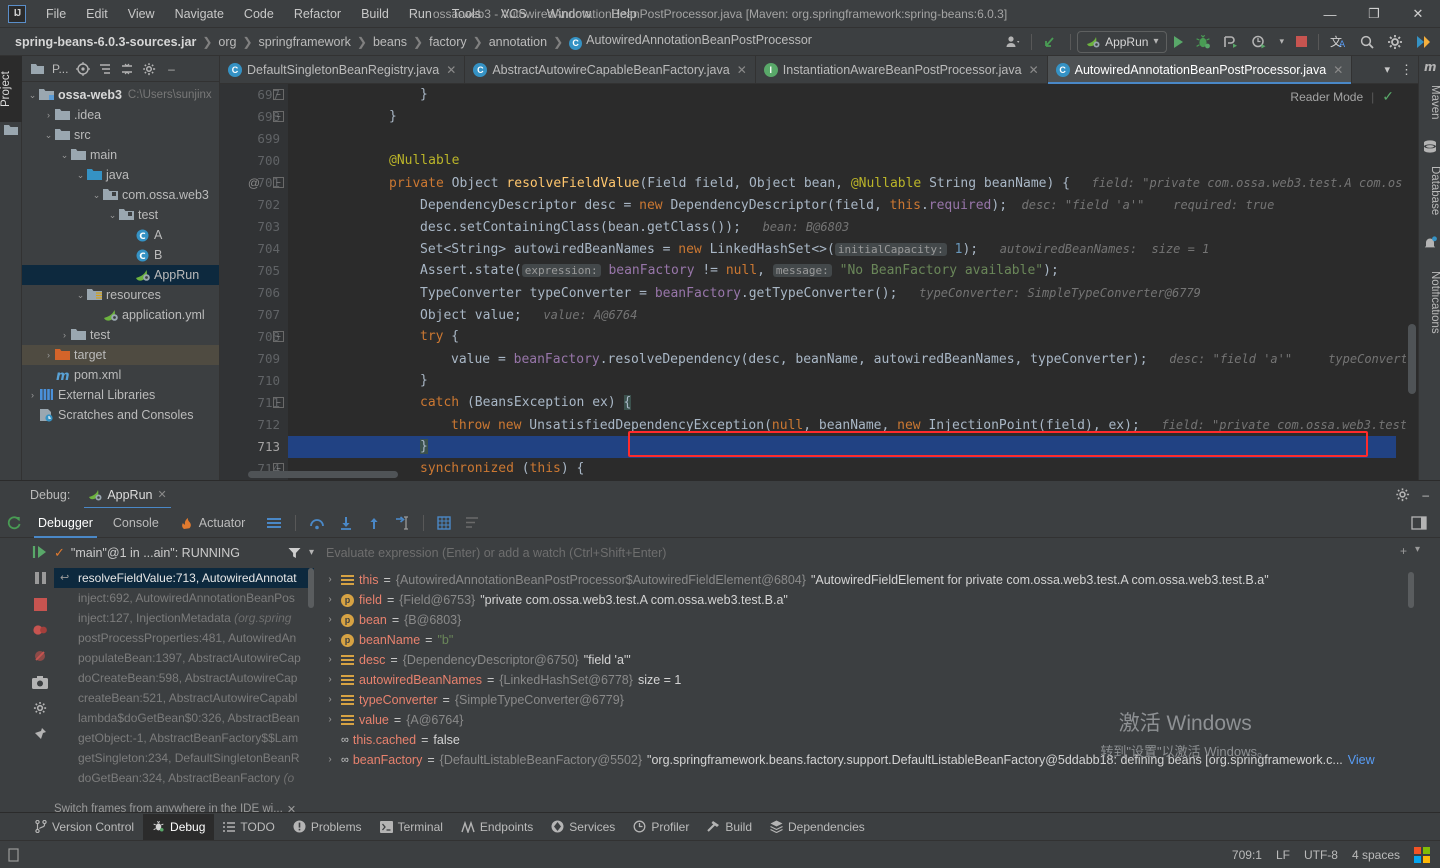 The width and height of the screenshot is (1440, 868). What do you see at coordinates (11, 89) in the screenshot?
I see `sidebar-item-project: Project` at bounding box center [11, 89].